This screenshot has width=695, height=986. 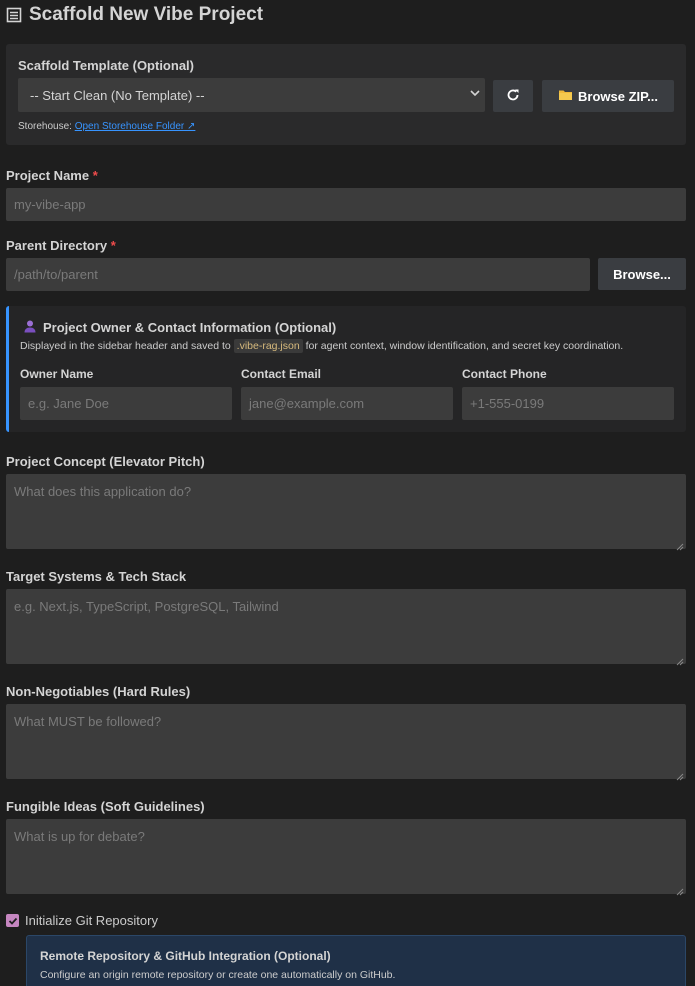 I want to click on hard-rules-textarea: What MUST be followed?, so click(x=346, y=742).